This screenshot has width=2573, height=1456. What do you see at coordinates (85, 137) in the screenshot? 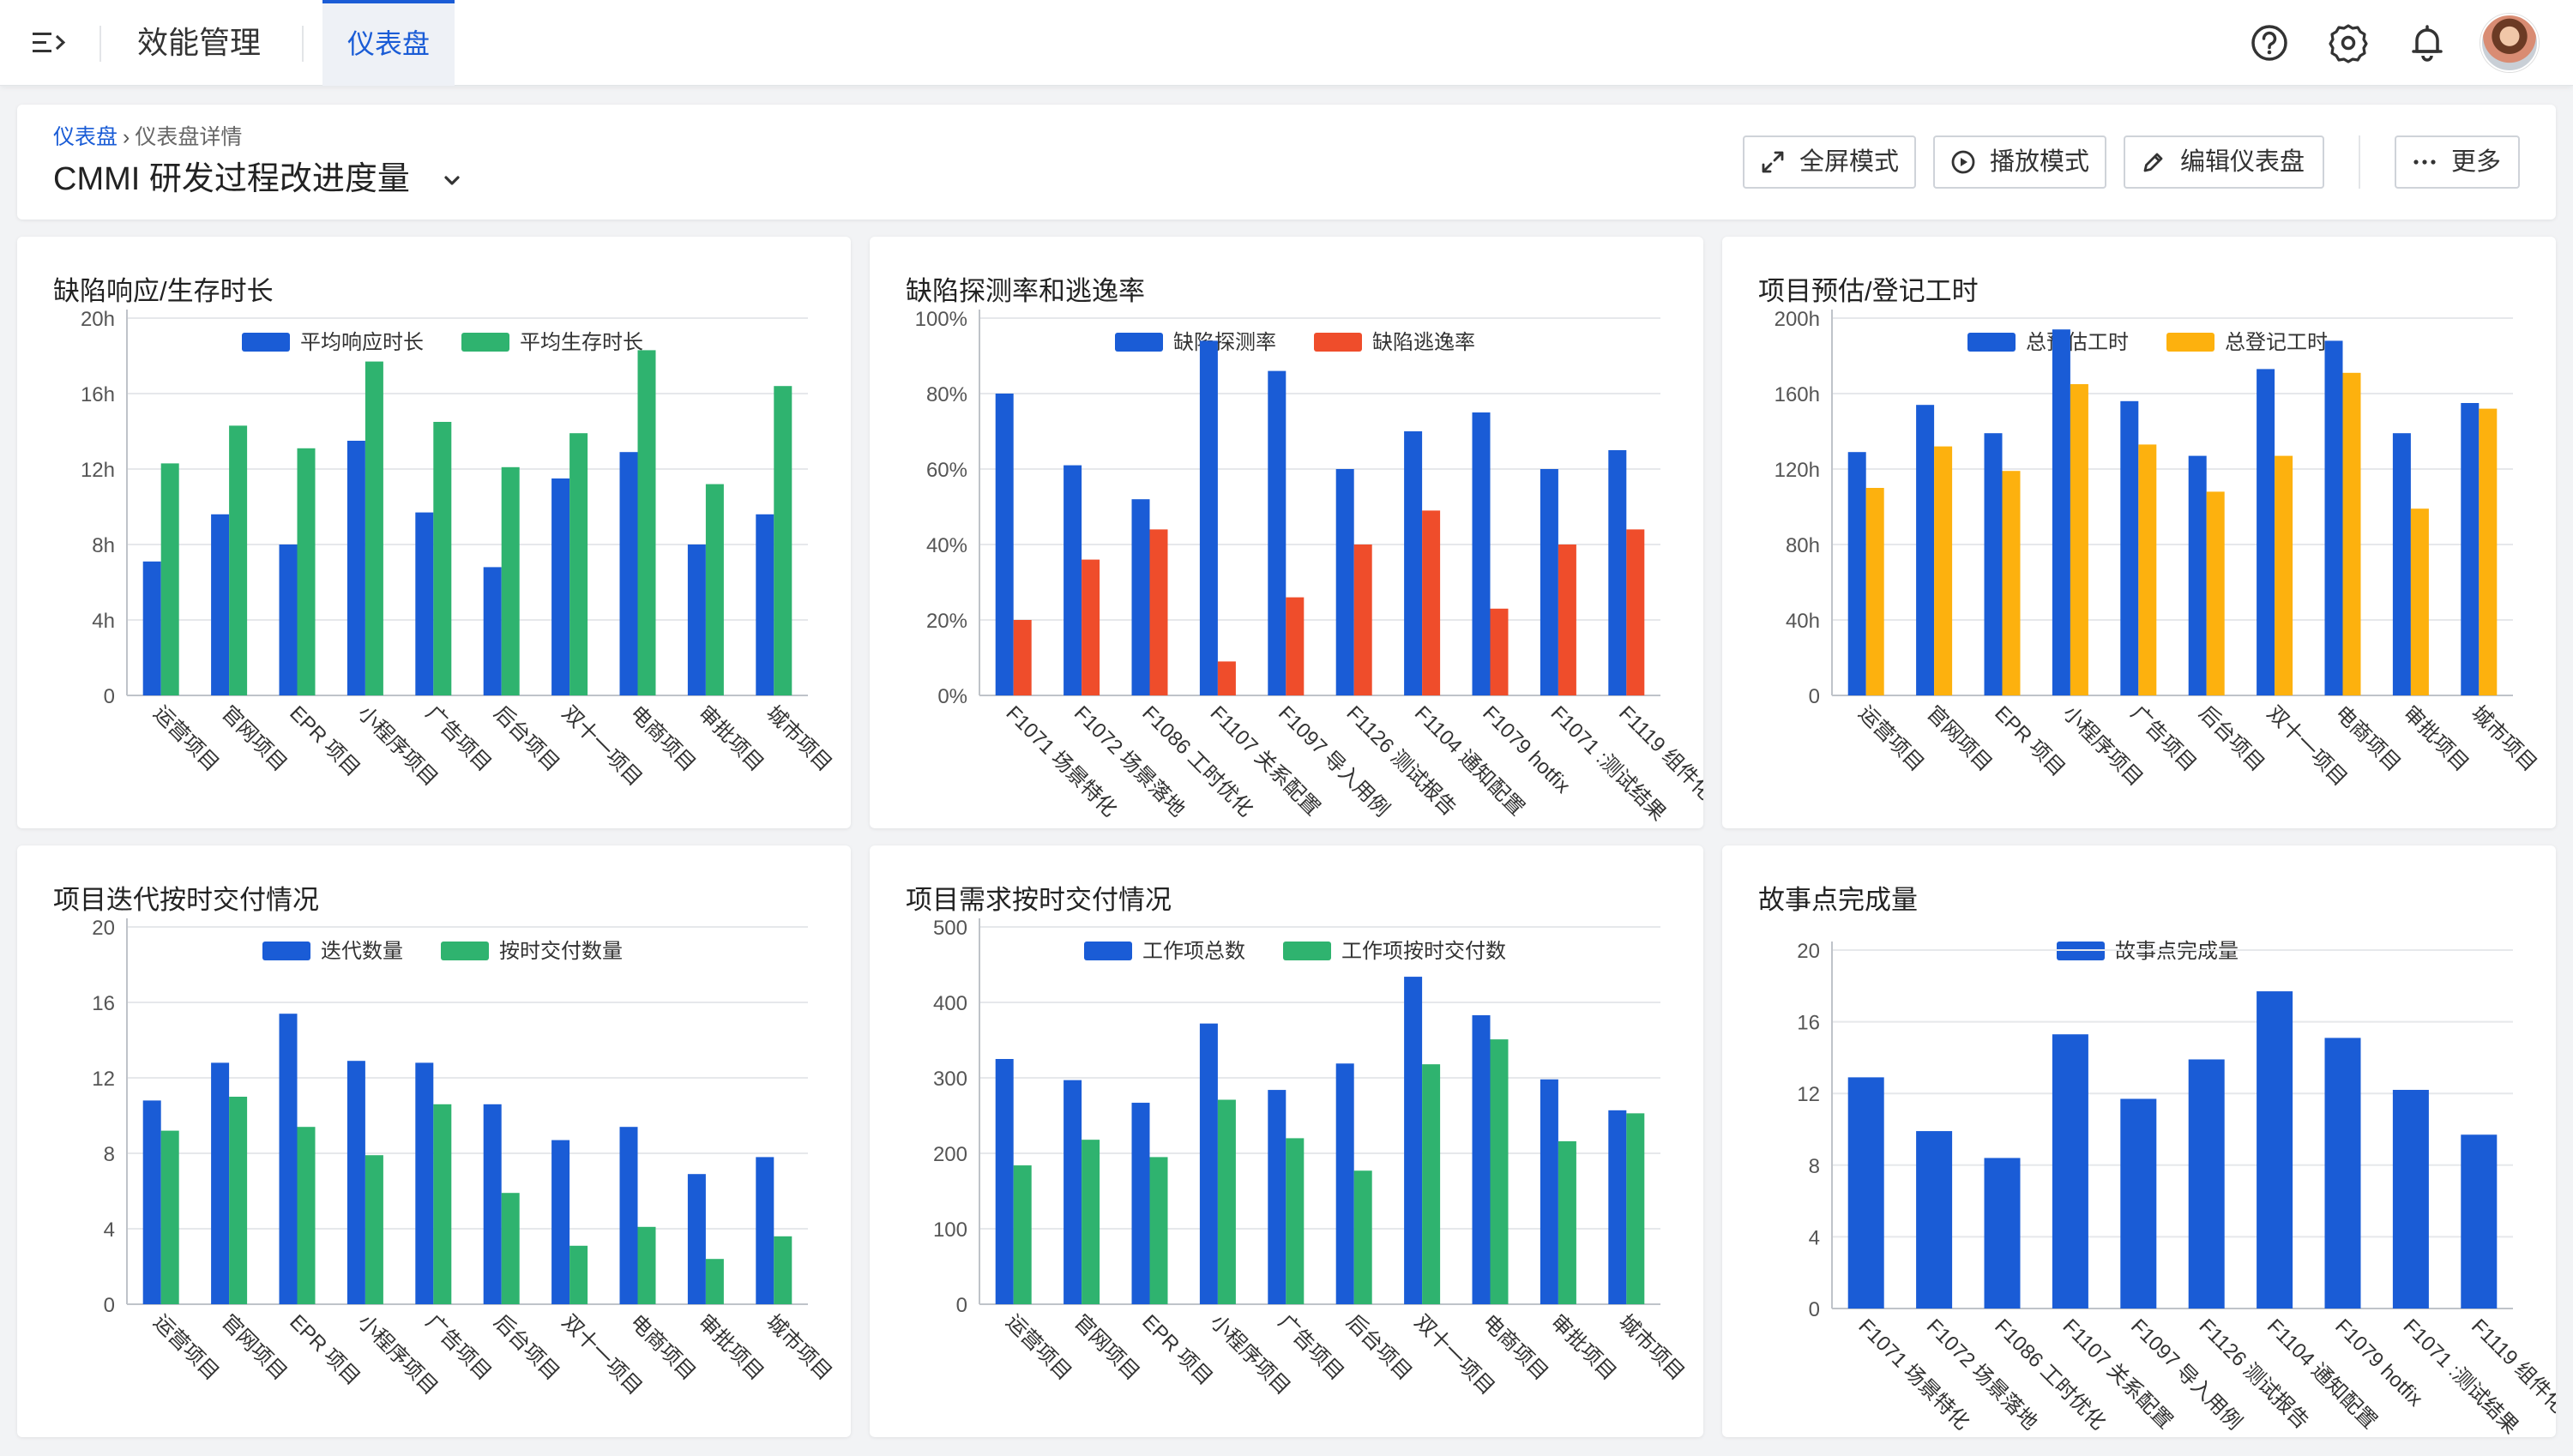
I see `breadcrumb-dashboard-link: 仪表盘` at bounding box center [85, 137].